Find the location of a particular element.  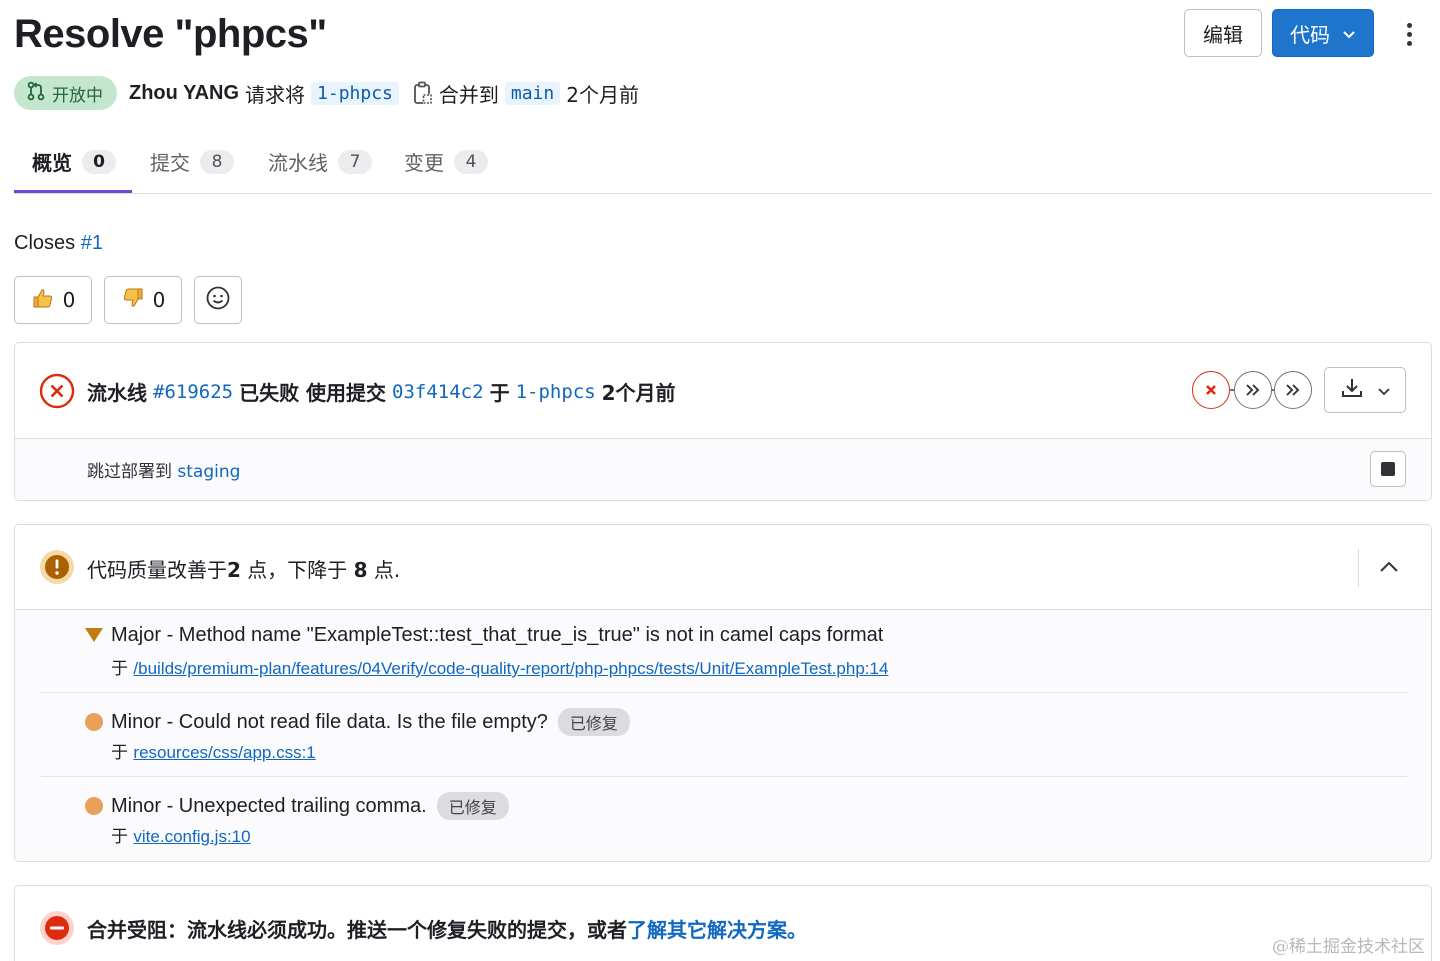

watermark: @稀土掘金技术社区 is located at coordinates (1348, 947).